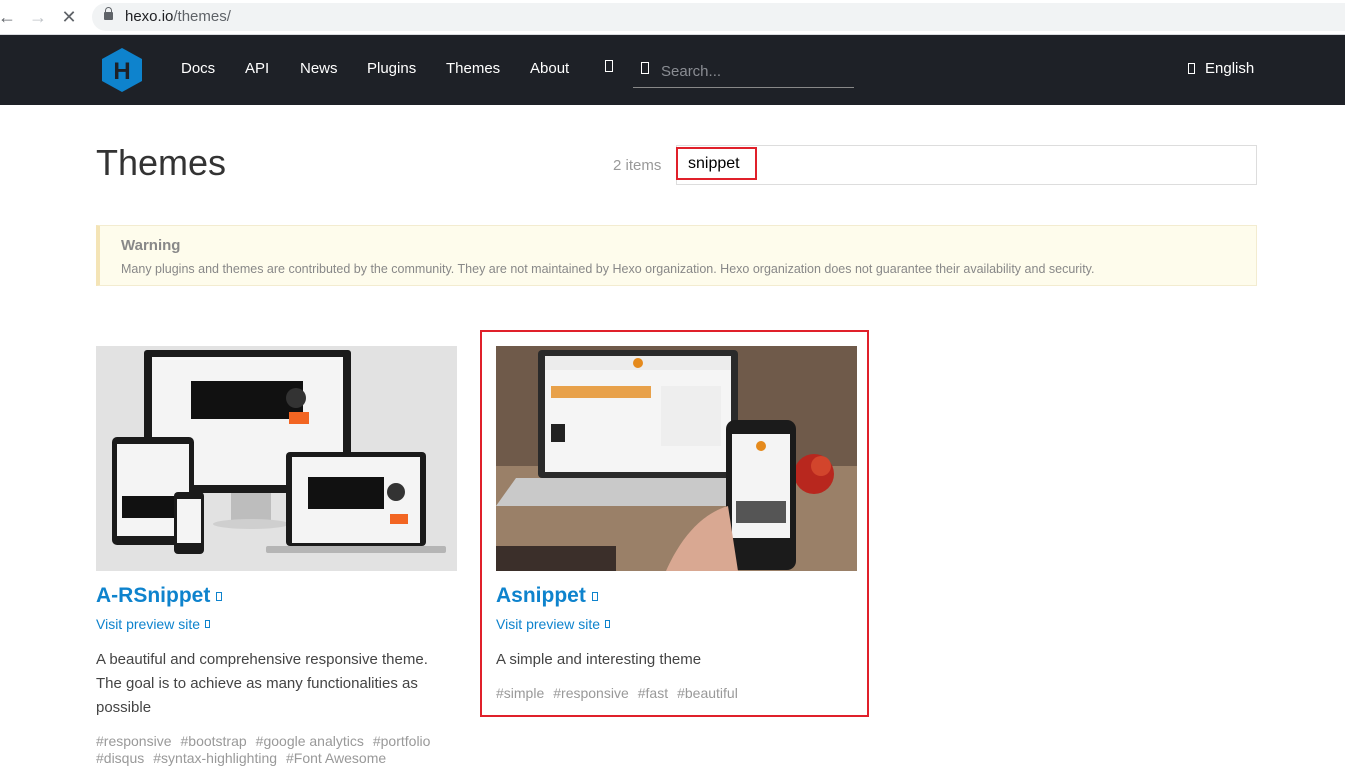  I want to click on back-arrow-icon: ←, so click(9, 17).